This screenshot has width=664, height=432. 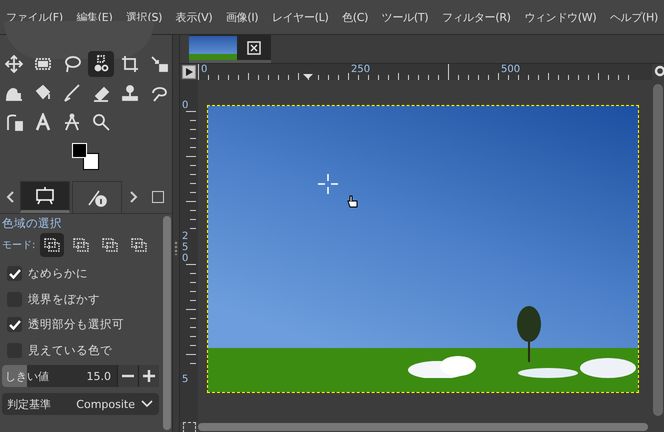 What do you see at coordinates (634, 17) in the screenshot?
I see `menu-item: ヘルプ(H)` at bounding box center [634, 17].